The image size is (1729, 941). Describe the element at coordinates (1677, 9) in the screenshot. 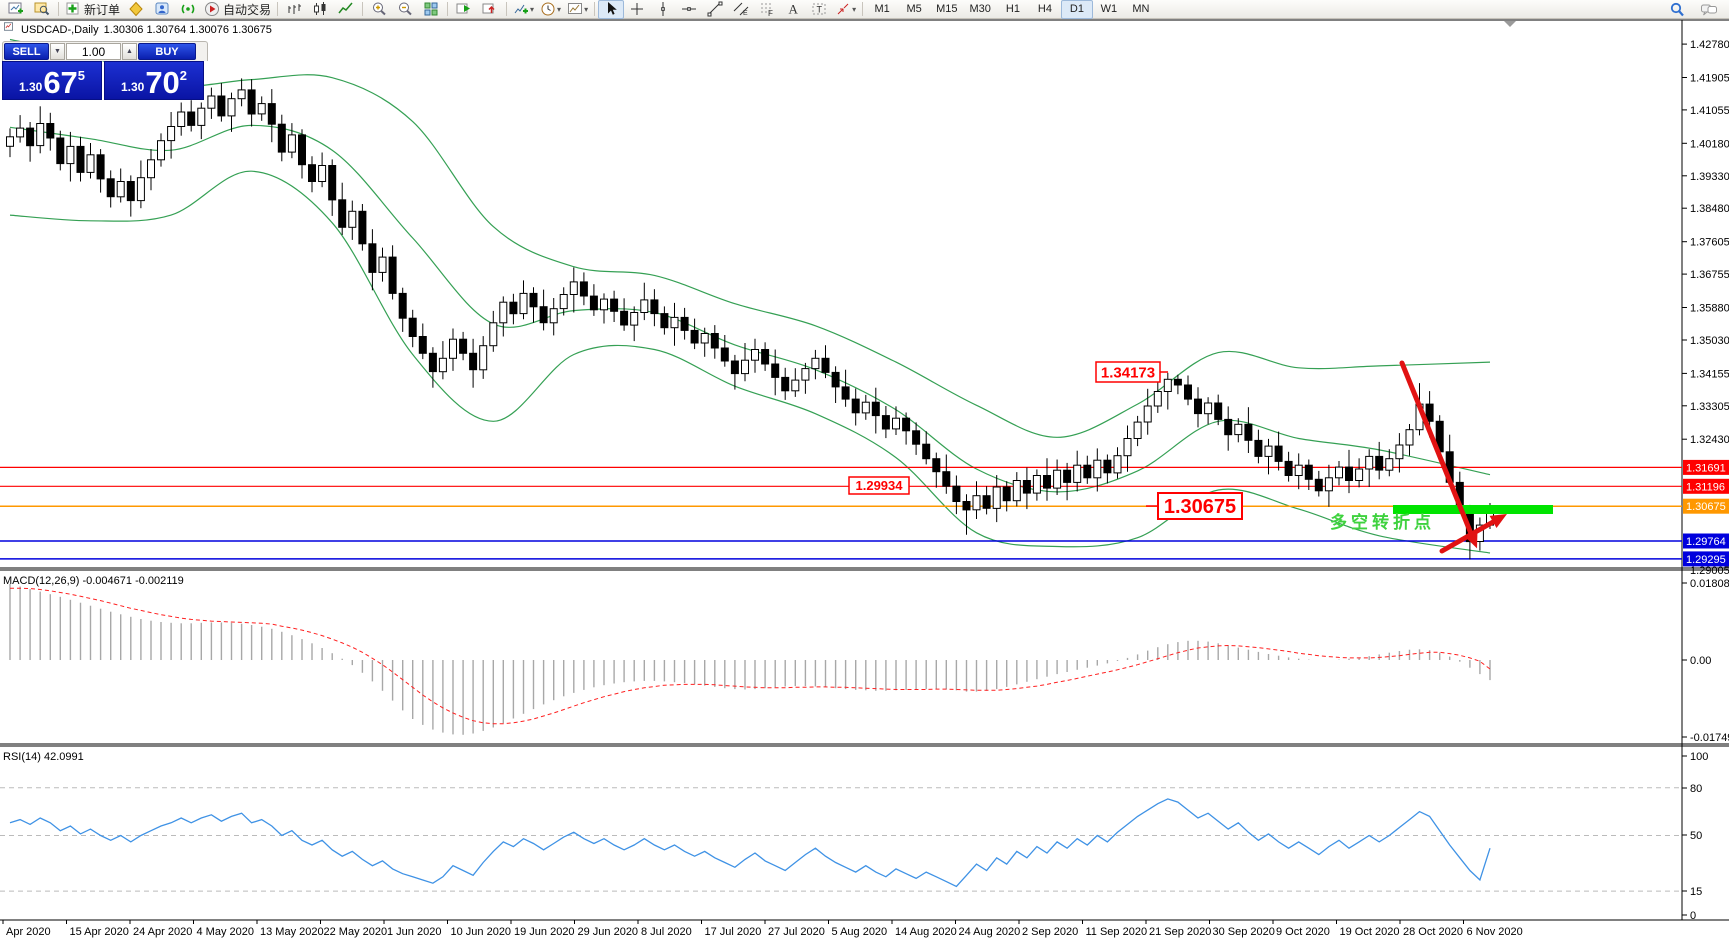

I see `search-icon` at that location.